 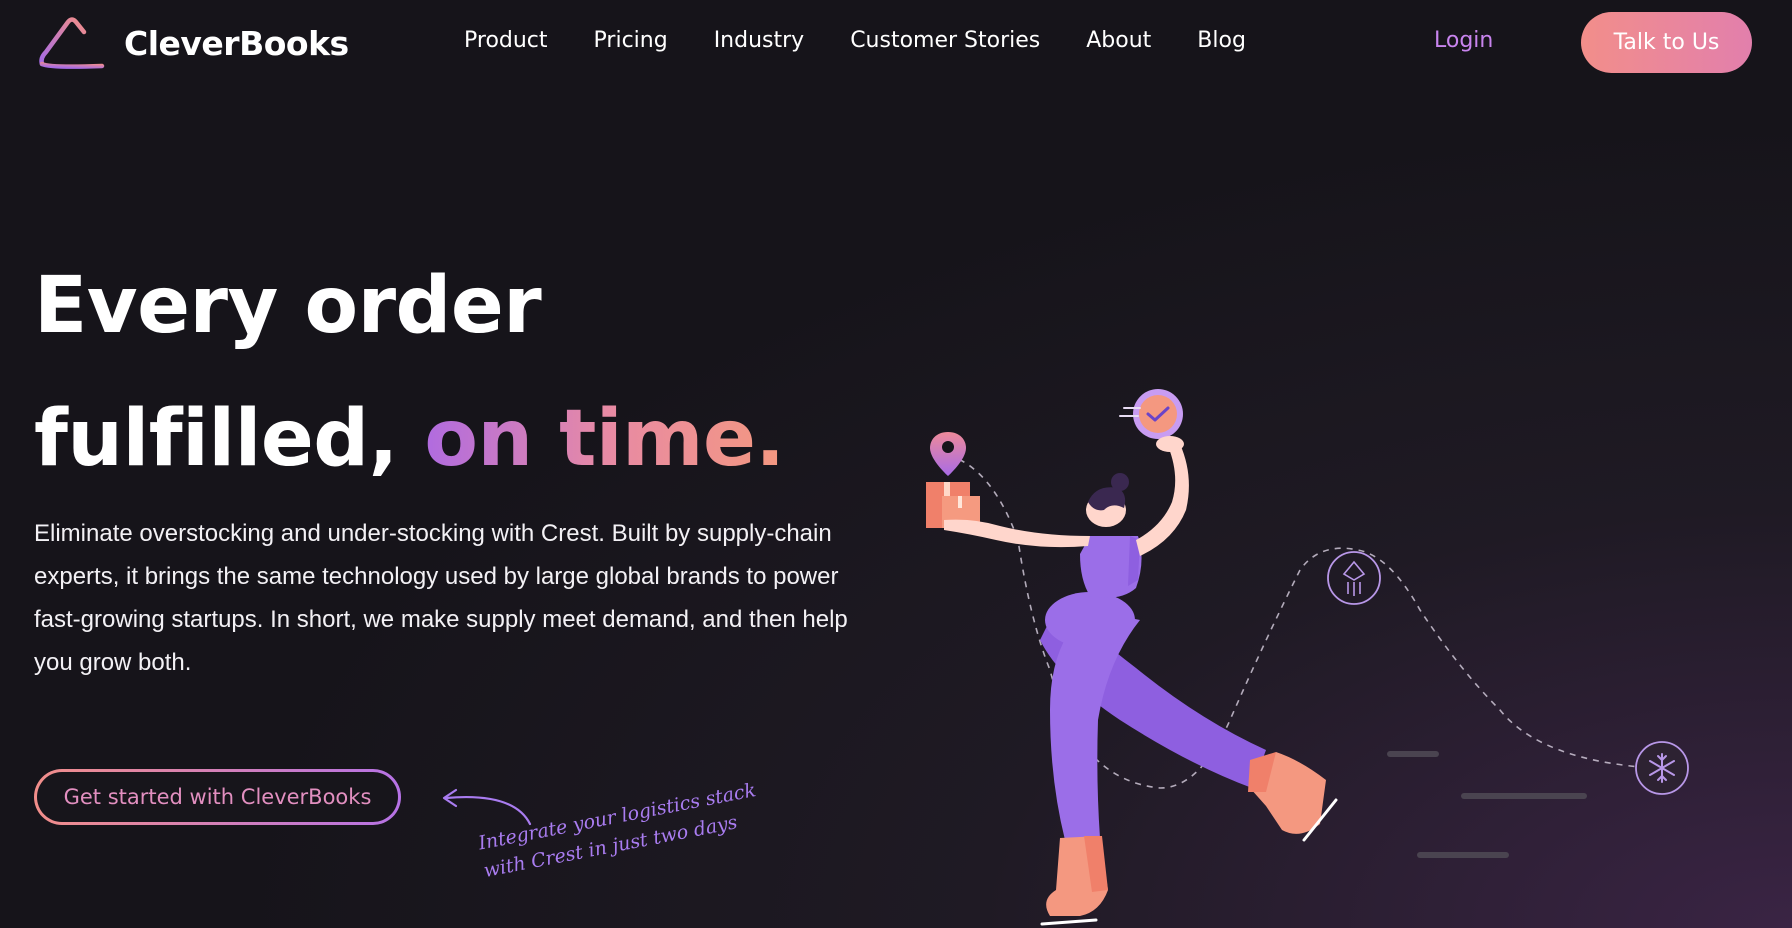 I want to click on brand-logo: CleverBooks, so click(x=192, y=43).